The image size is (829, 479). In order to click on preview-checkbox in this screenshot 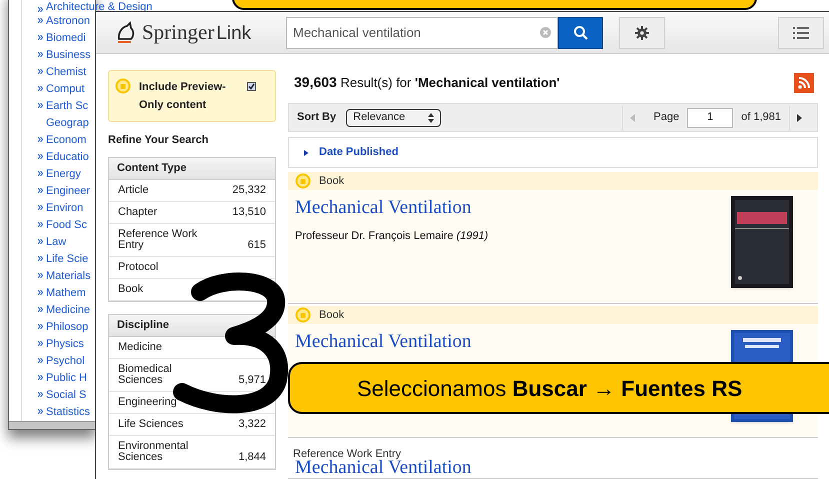, I will do `click(251, 86)`.